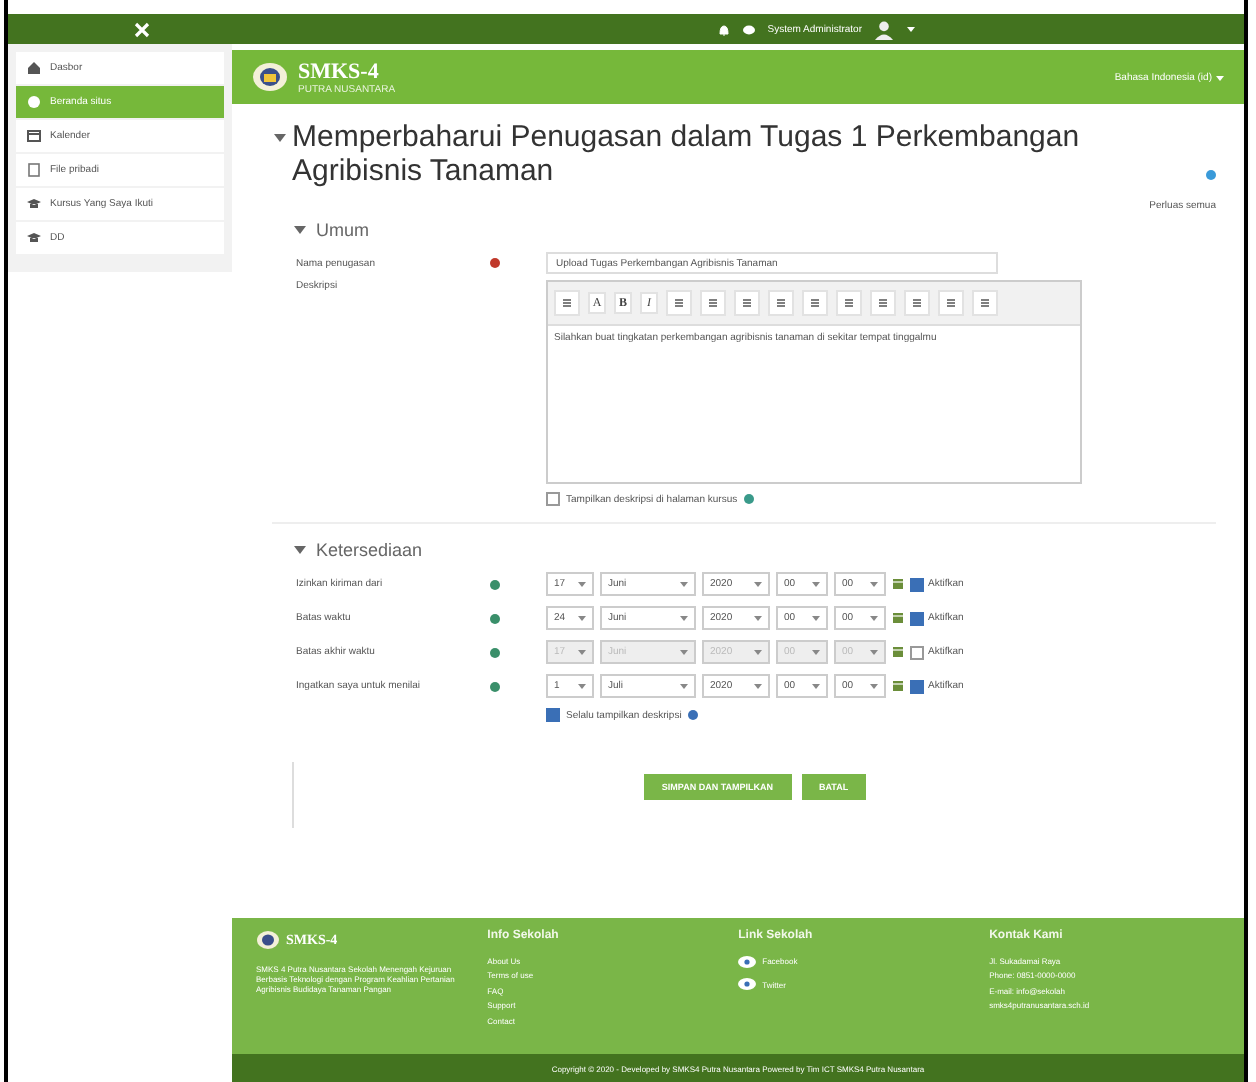  I want to click on logo-text: SMKS-4, so click(339, 71).